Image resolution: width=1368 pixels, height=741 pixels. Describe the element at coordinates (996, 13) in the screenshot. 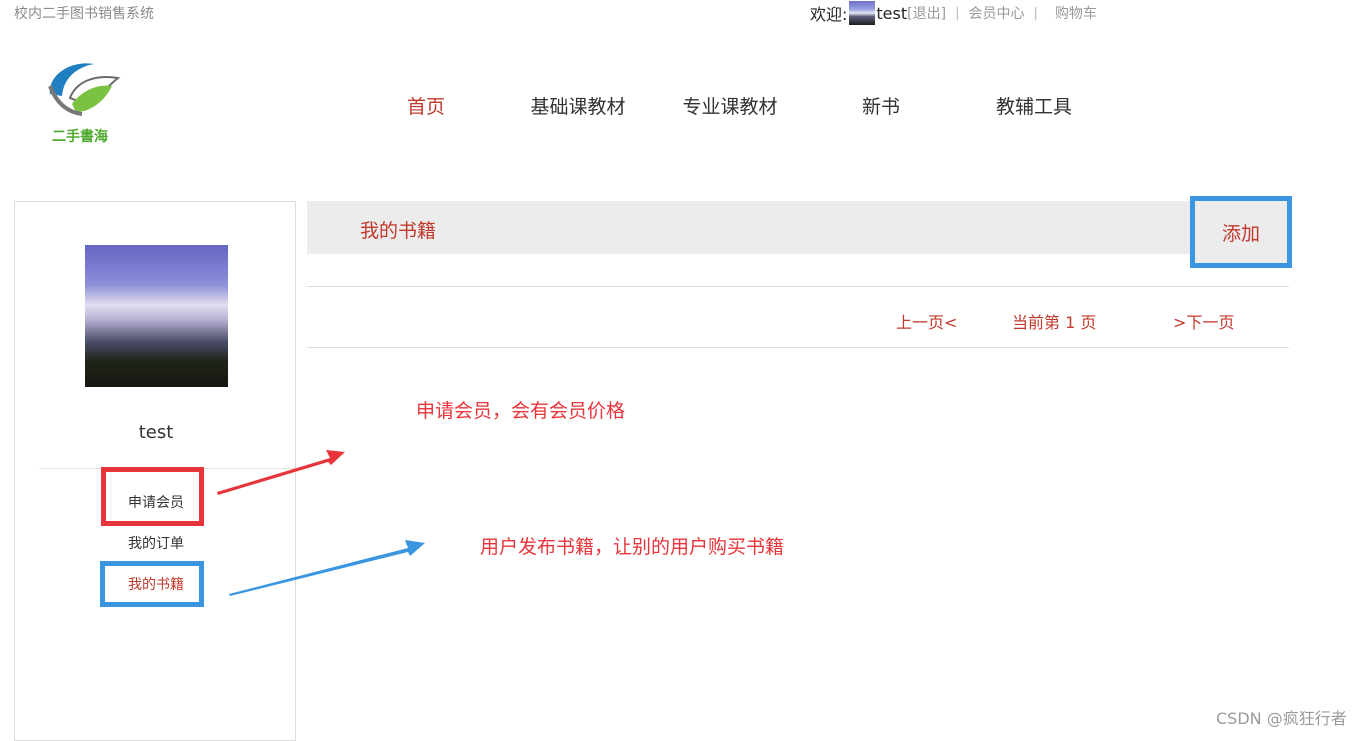

I see `member-center-link: 会员中心` at that location.